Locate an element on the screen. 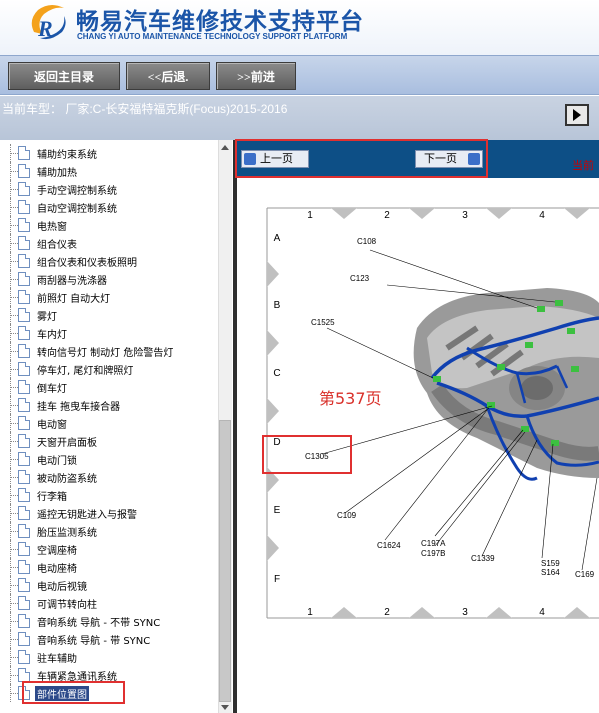 This screenshot has height=713, width=599. connector-label: C108 is located at coordinates (367, 241).